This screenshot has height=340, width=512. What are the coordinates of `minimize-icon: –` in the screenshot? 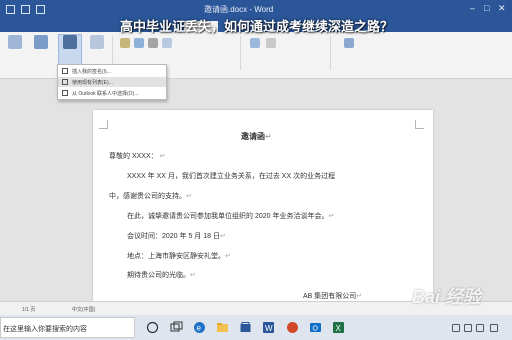 It's located at (472, 8).